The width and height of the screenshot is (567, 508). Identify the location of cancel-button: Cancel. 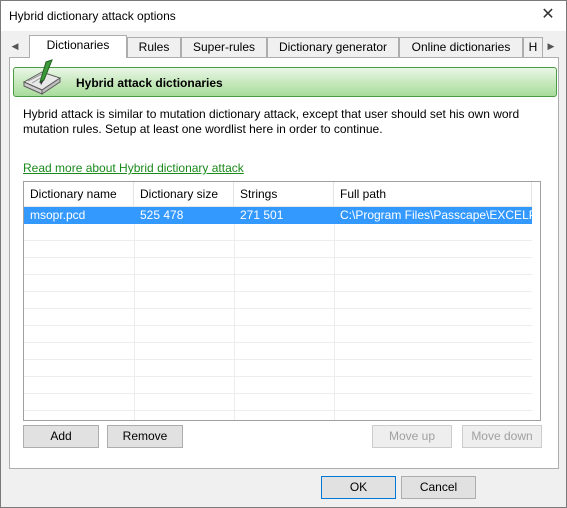
(438, 487).